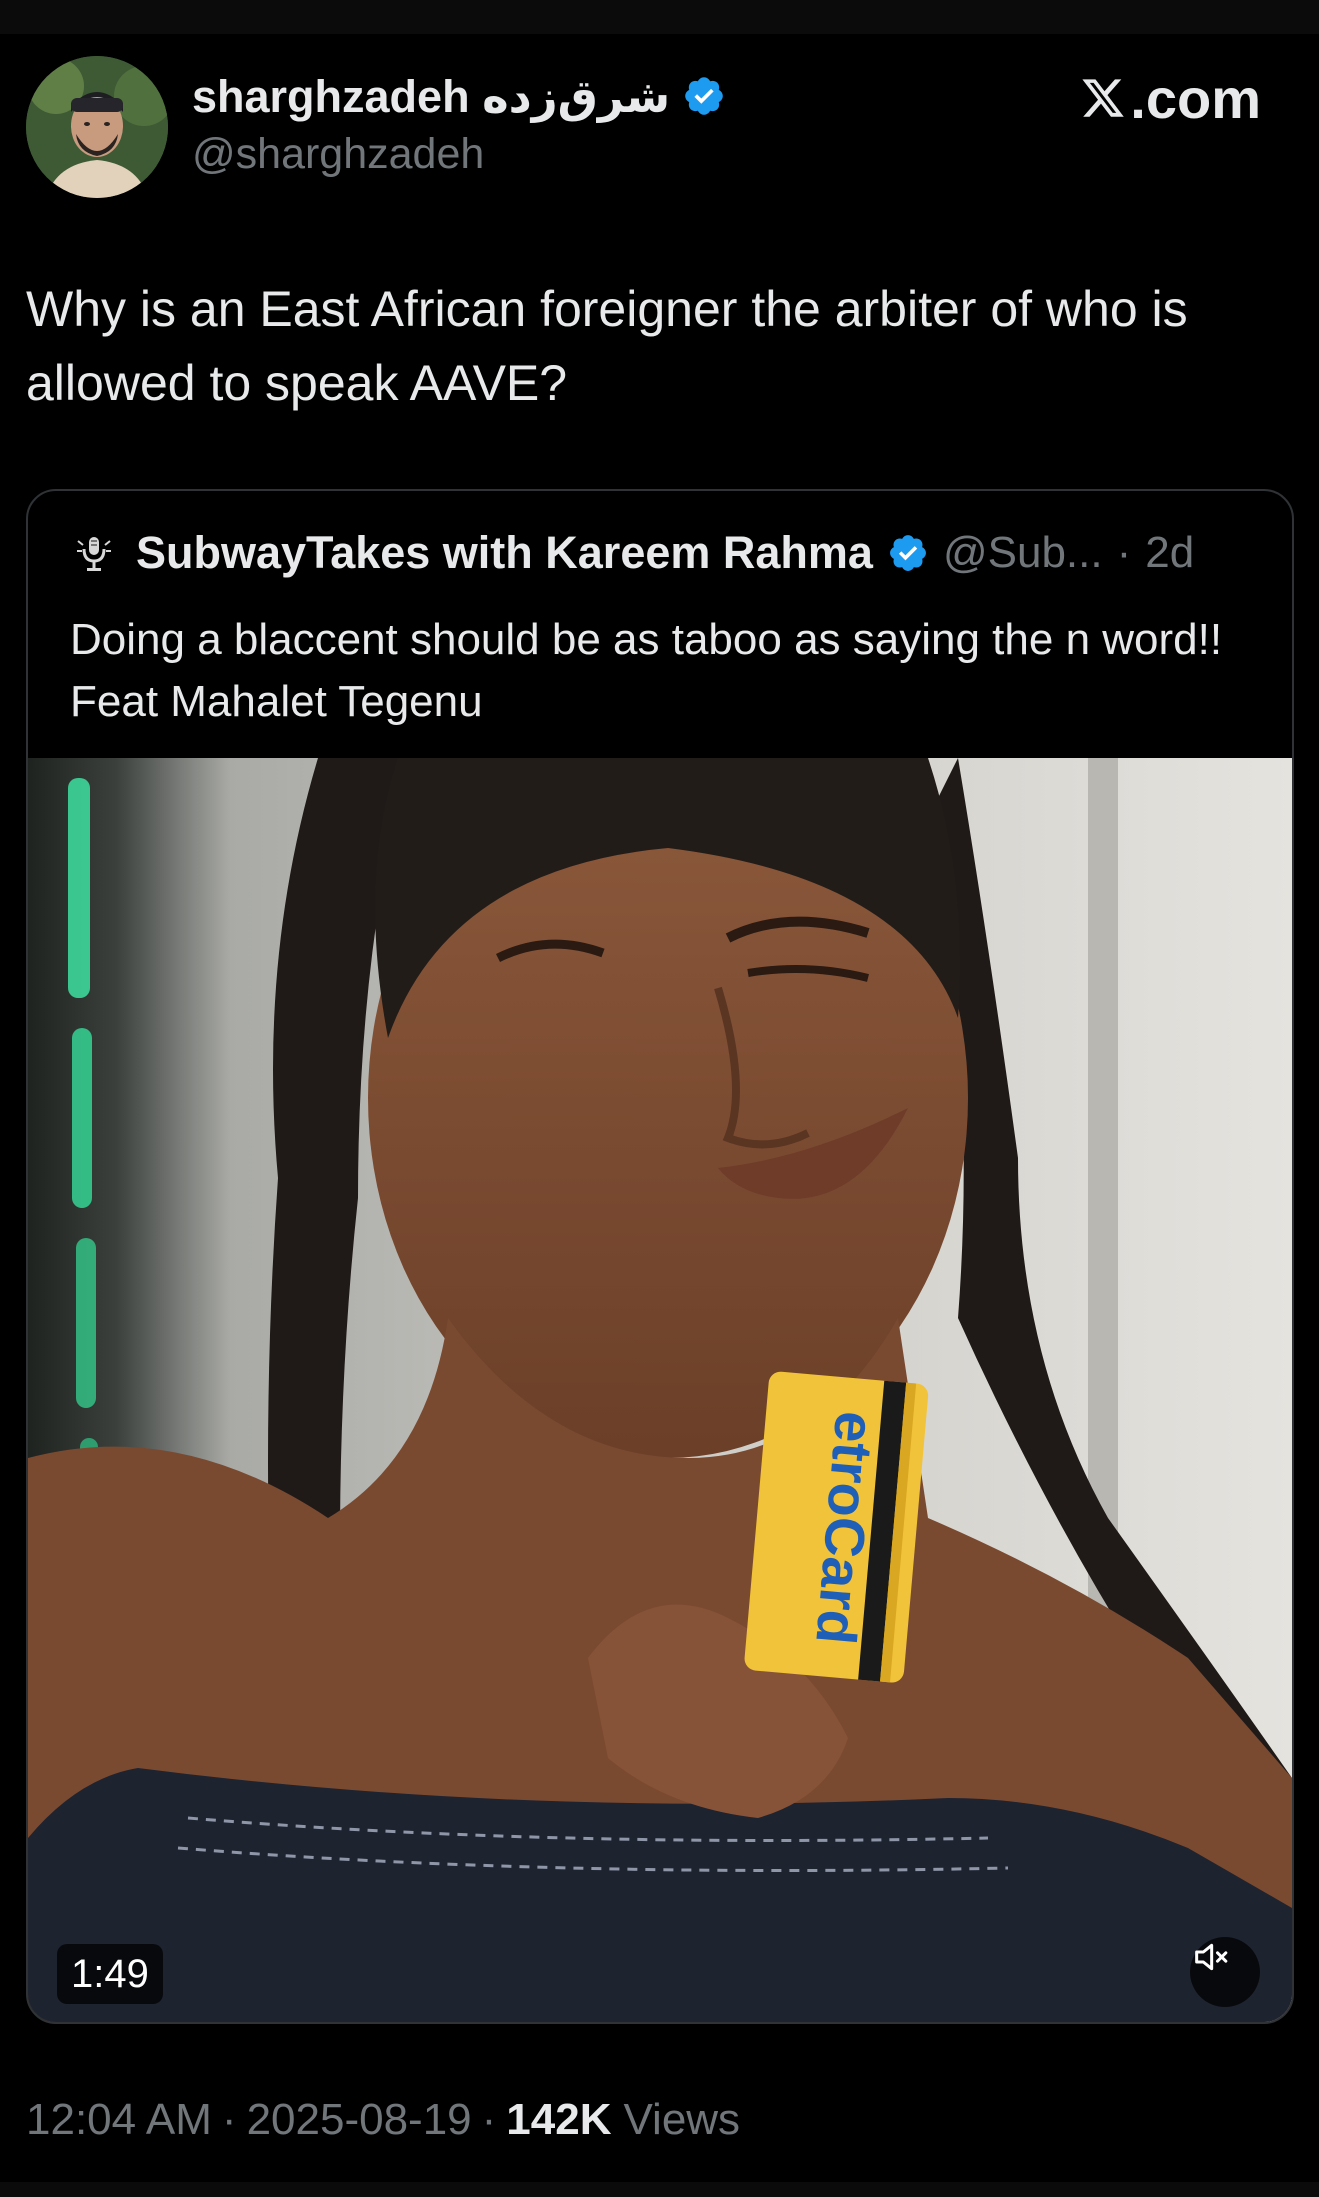  What do you see at coordinates (559, 2119) in the screenshot?
I see `views-count: 142K` at bounding box center [559, 2119].